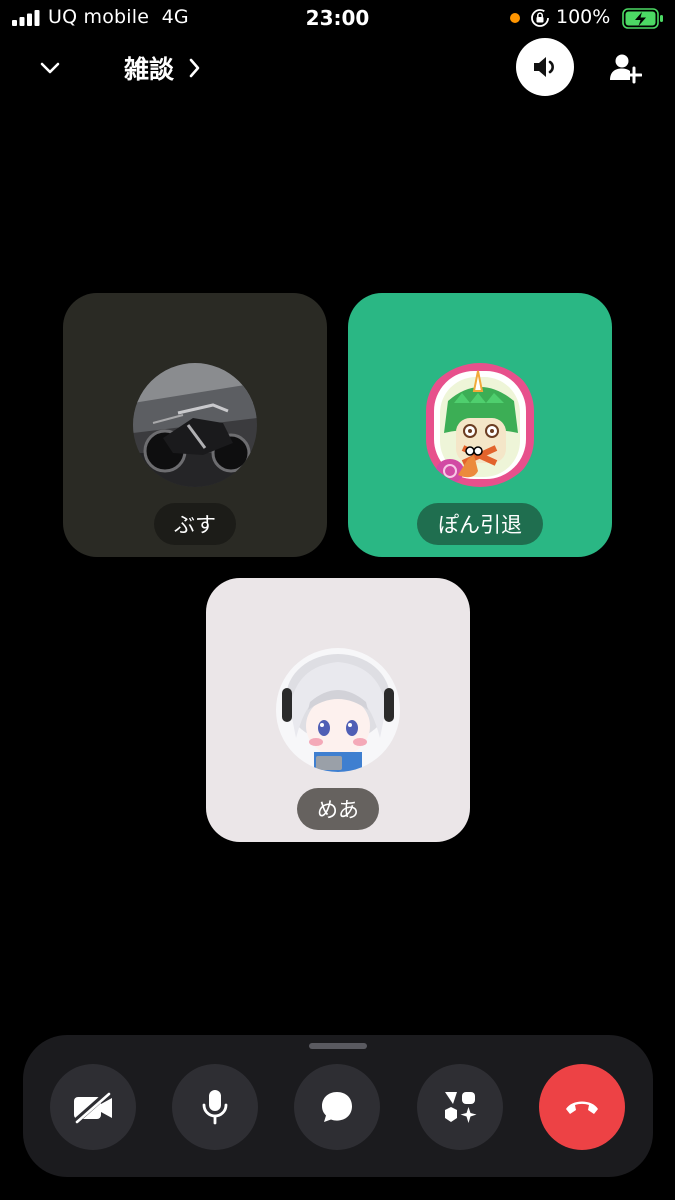 This screenshot has width=675, height=1200. I want to click on microphone-button, so click(215, 1107).